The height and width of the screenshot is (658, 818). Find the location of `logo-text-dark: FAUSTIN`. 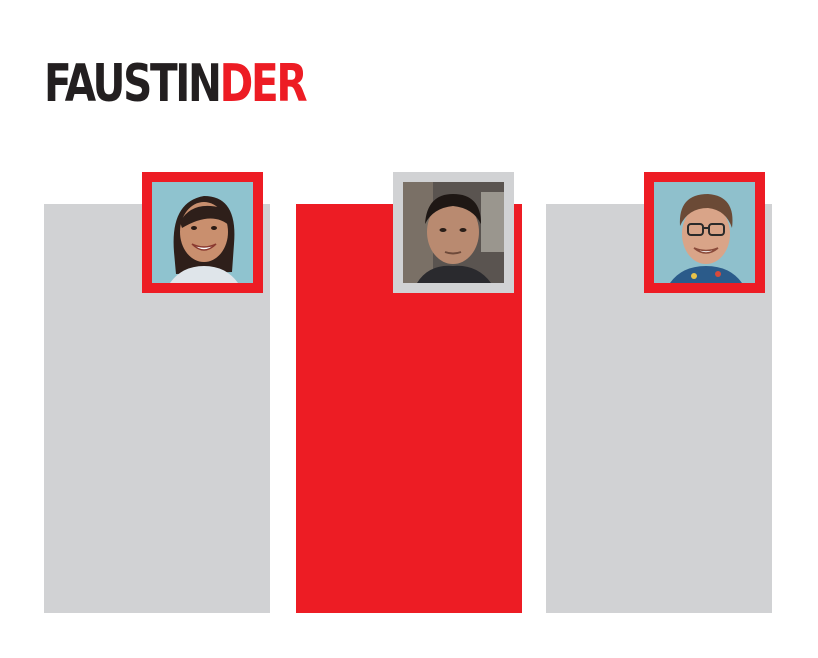

logo-text-dark: FAUSTIN is located at coordinates (133, 84).